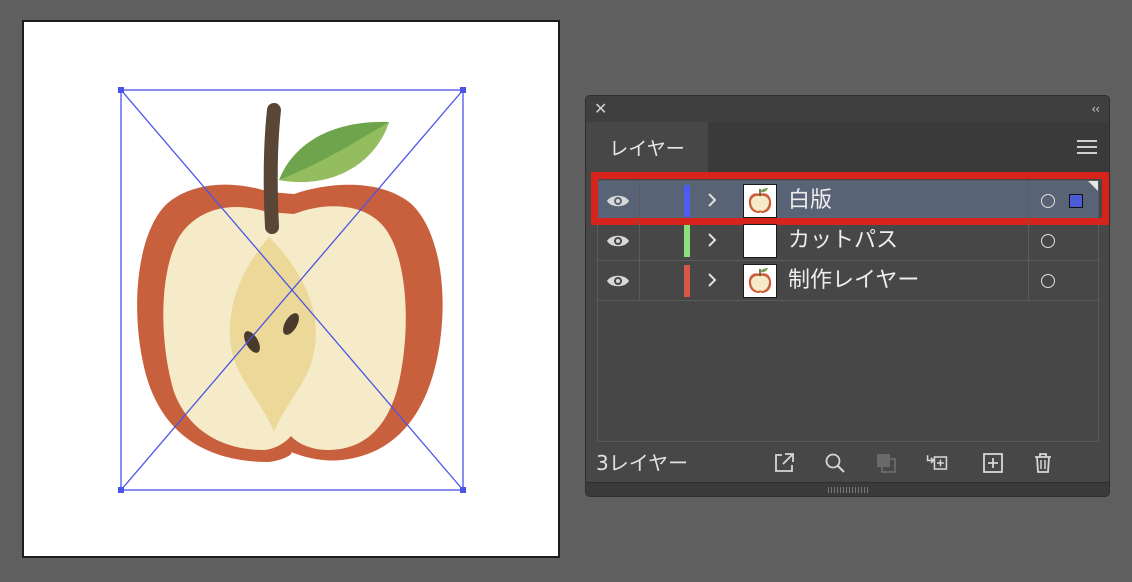  I want to click on grip-icon, so click(848, 490).